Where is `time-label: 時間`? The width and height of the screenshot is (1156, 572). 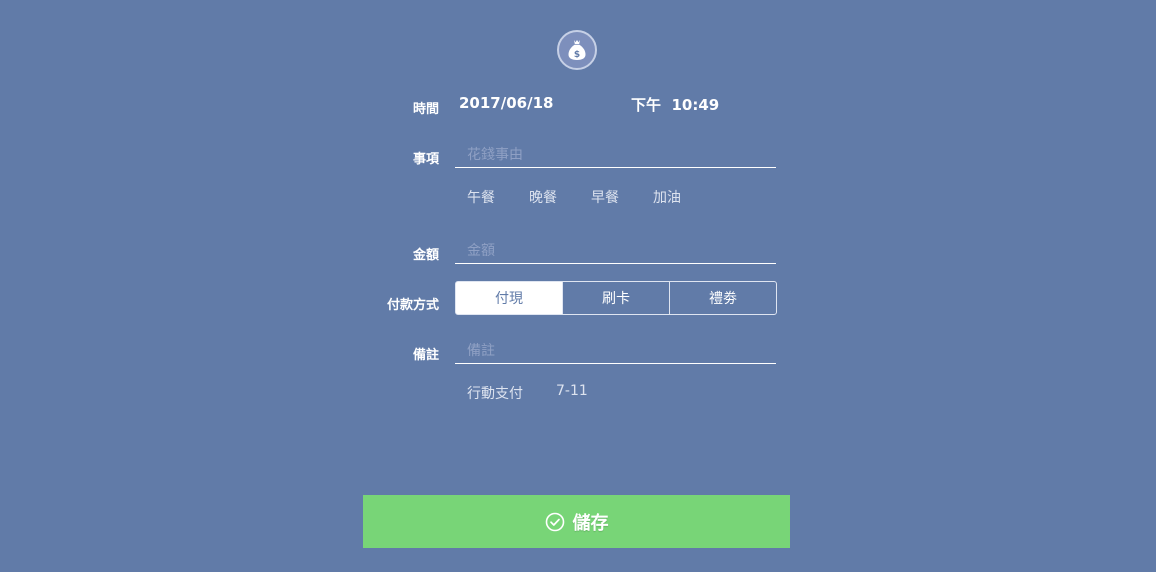 time-label: 時間 is located at coordinates (425, 109).